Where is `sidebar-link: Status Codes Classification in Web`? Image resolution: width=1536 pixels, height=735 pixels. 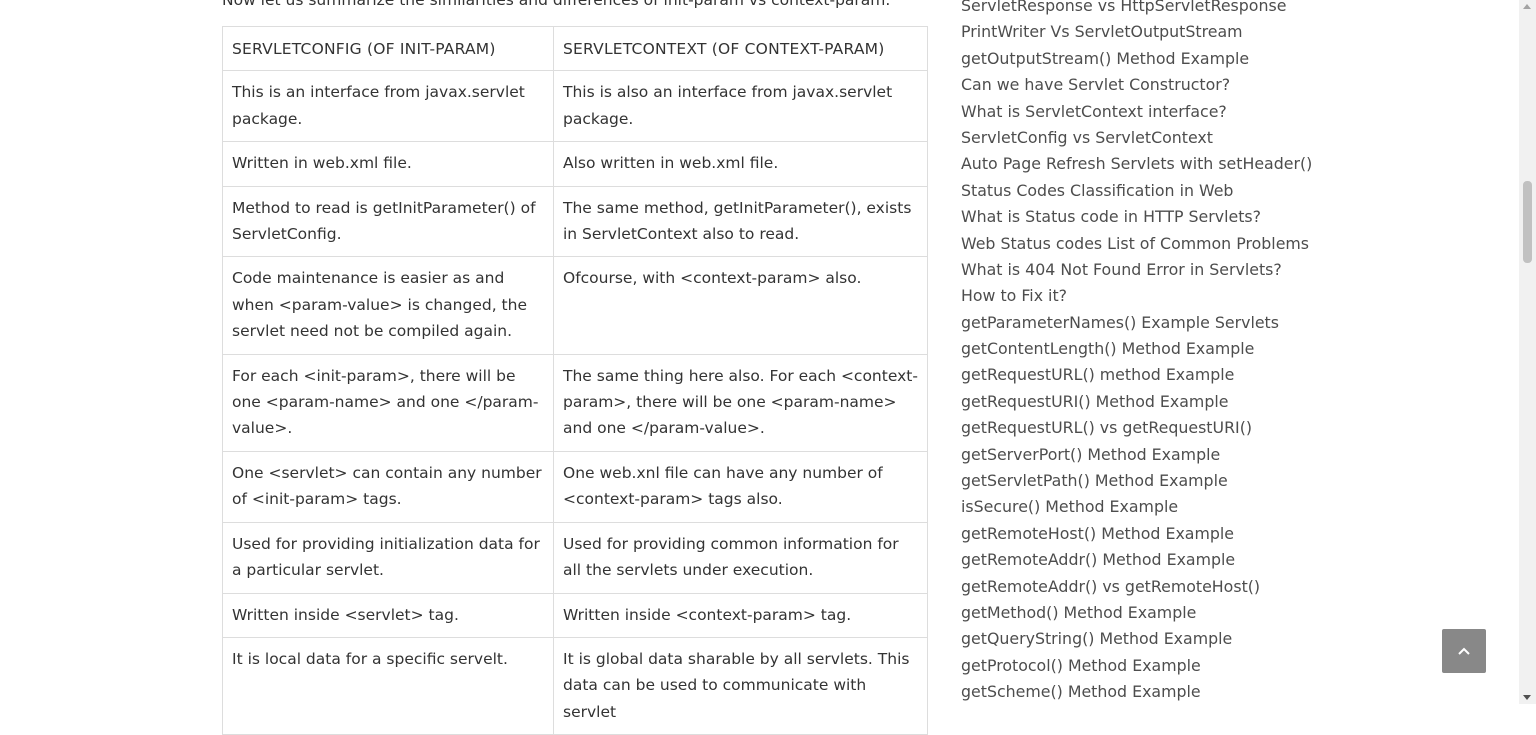 sidebar-link: Status Codes Classification in Web is located at coordinates (1097, 190).